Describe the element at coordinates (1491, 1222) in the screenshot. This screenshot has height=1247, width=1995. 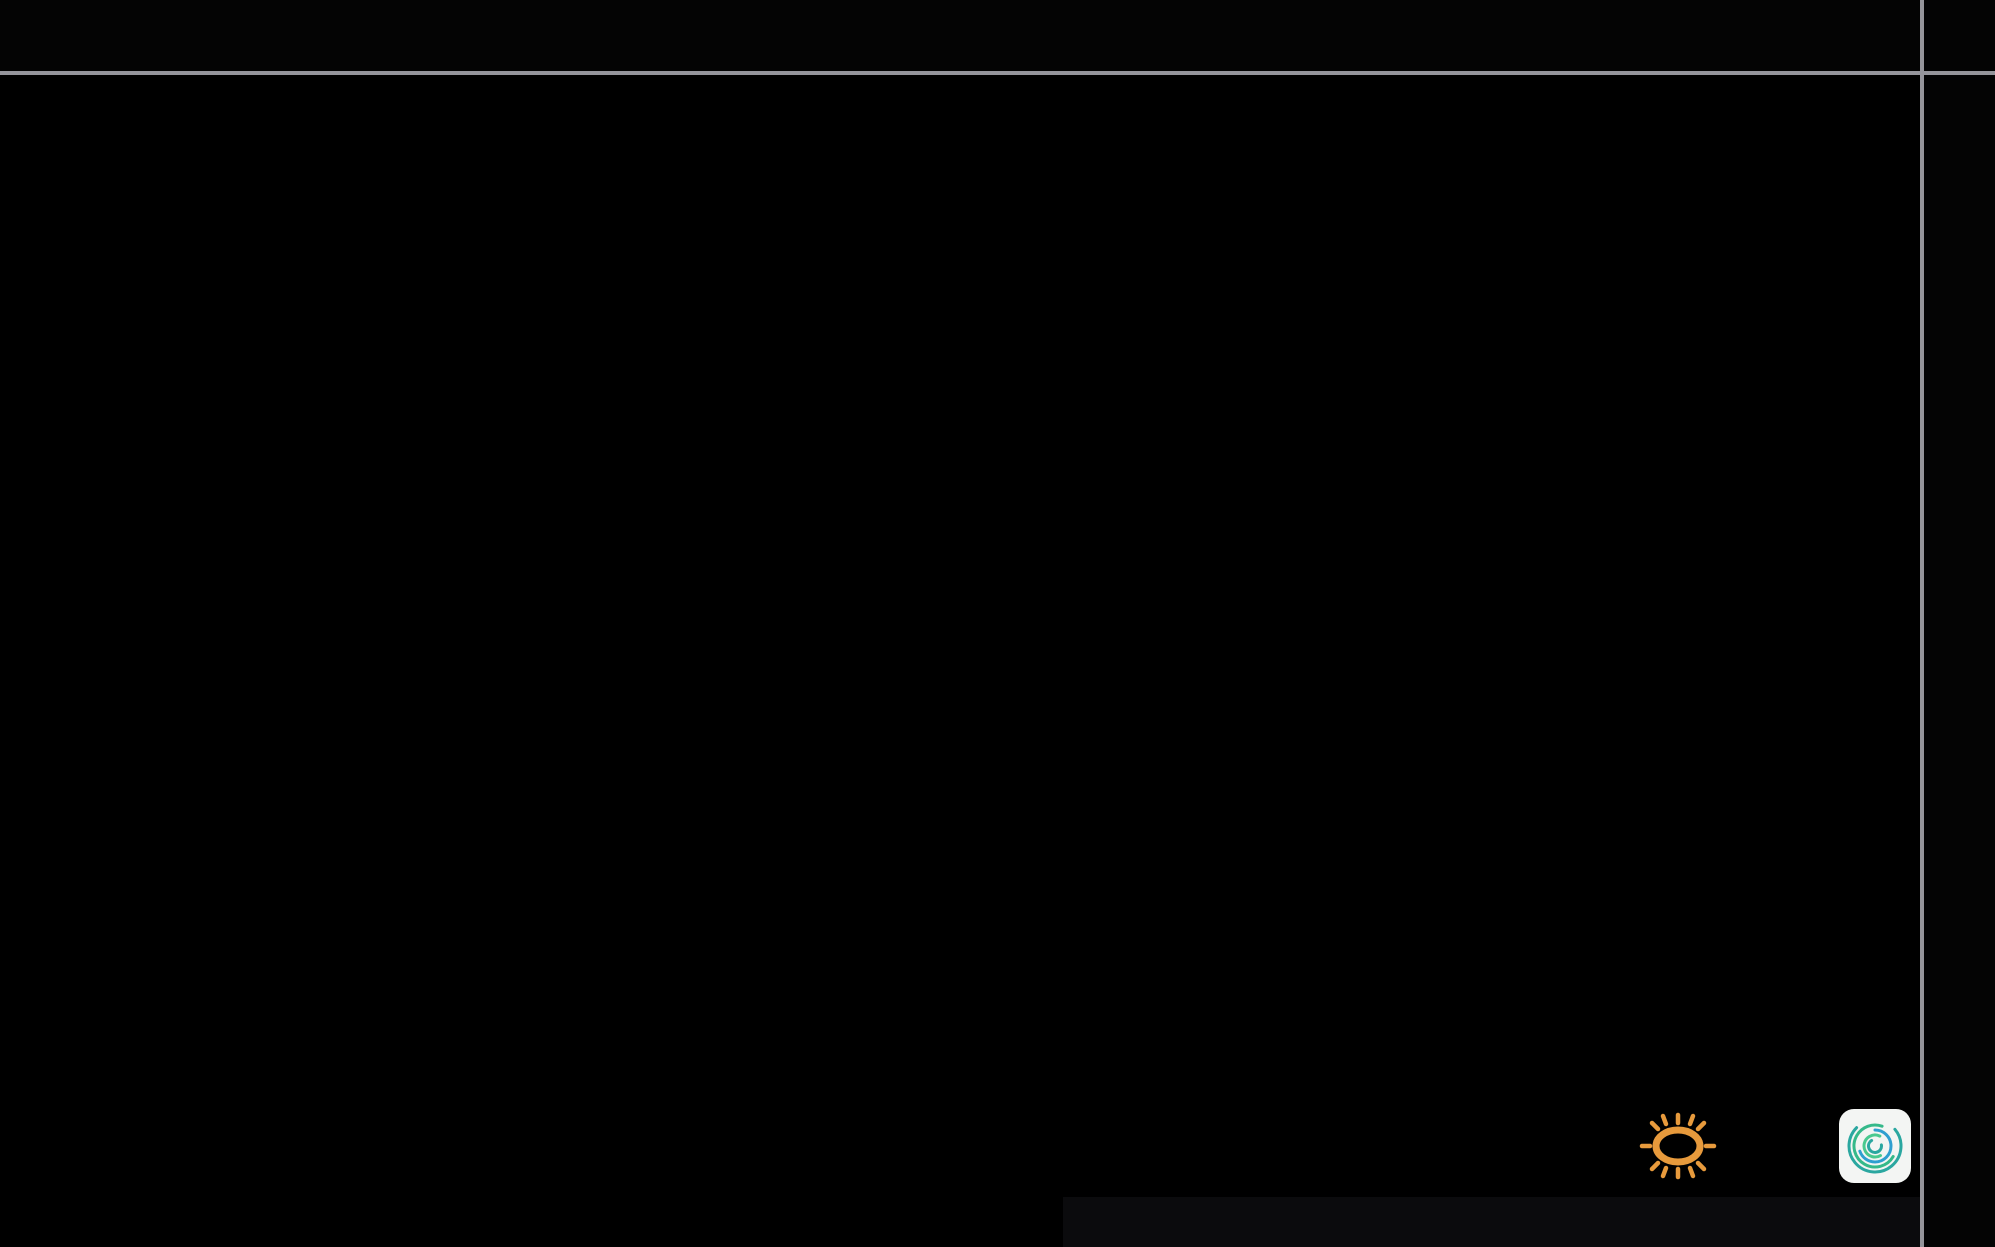
I see `dbz-legend` at that location.